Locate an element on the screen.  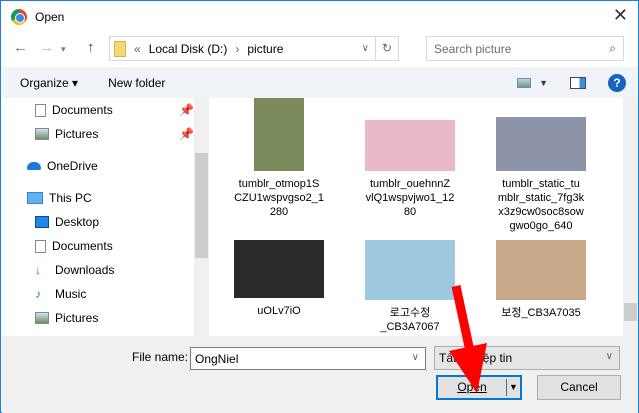
sidebar-item-label: This PC is located at coordinates (70, 198).